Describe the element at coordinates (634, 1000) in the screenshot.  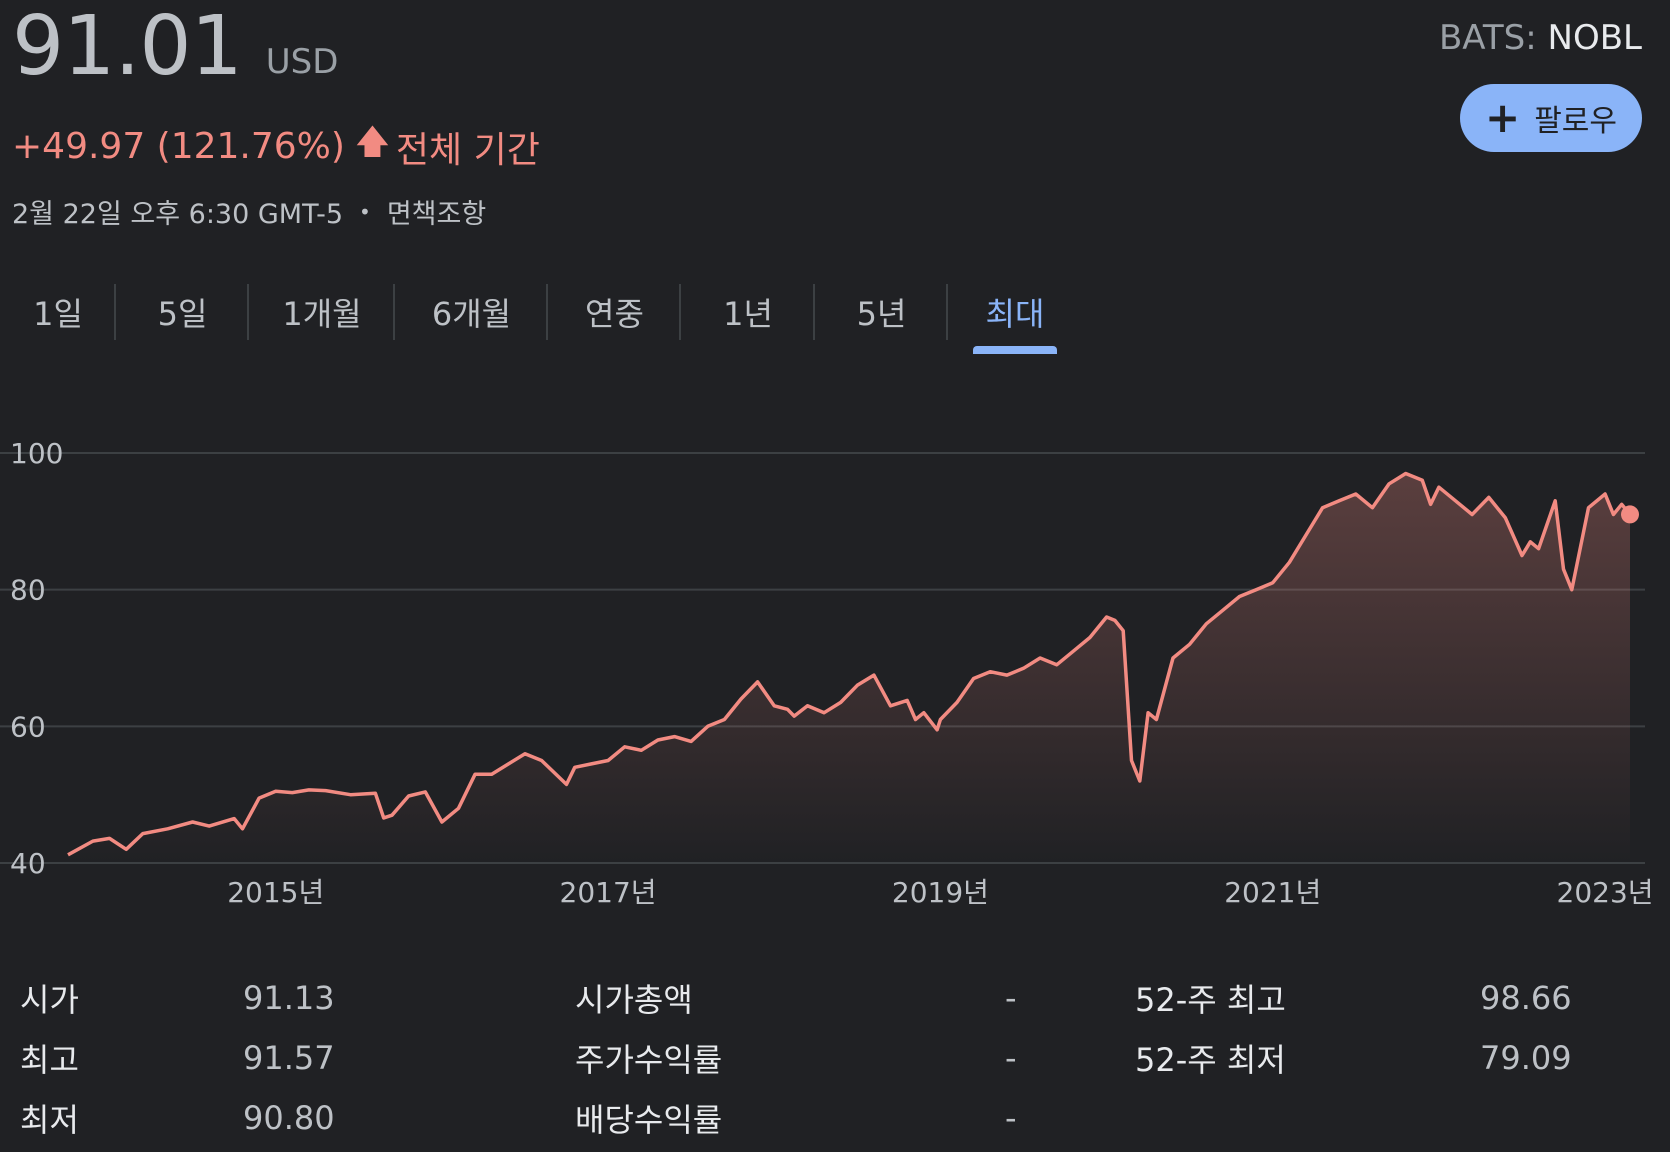
I see `stat-label-market-cap: 시가총액` at that location.